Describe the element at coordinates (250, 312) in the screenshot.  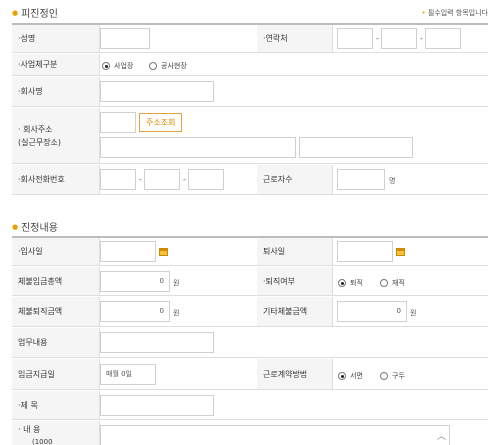
I see `row-unpaid-severance: 체불퇴직금액 0 원 기타체불금액 0 원` at that location.